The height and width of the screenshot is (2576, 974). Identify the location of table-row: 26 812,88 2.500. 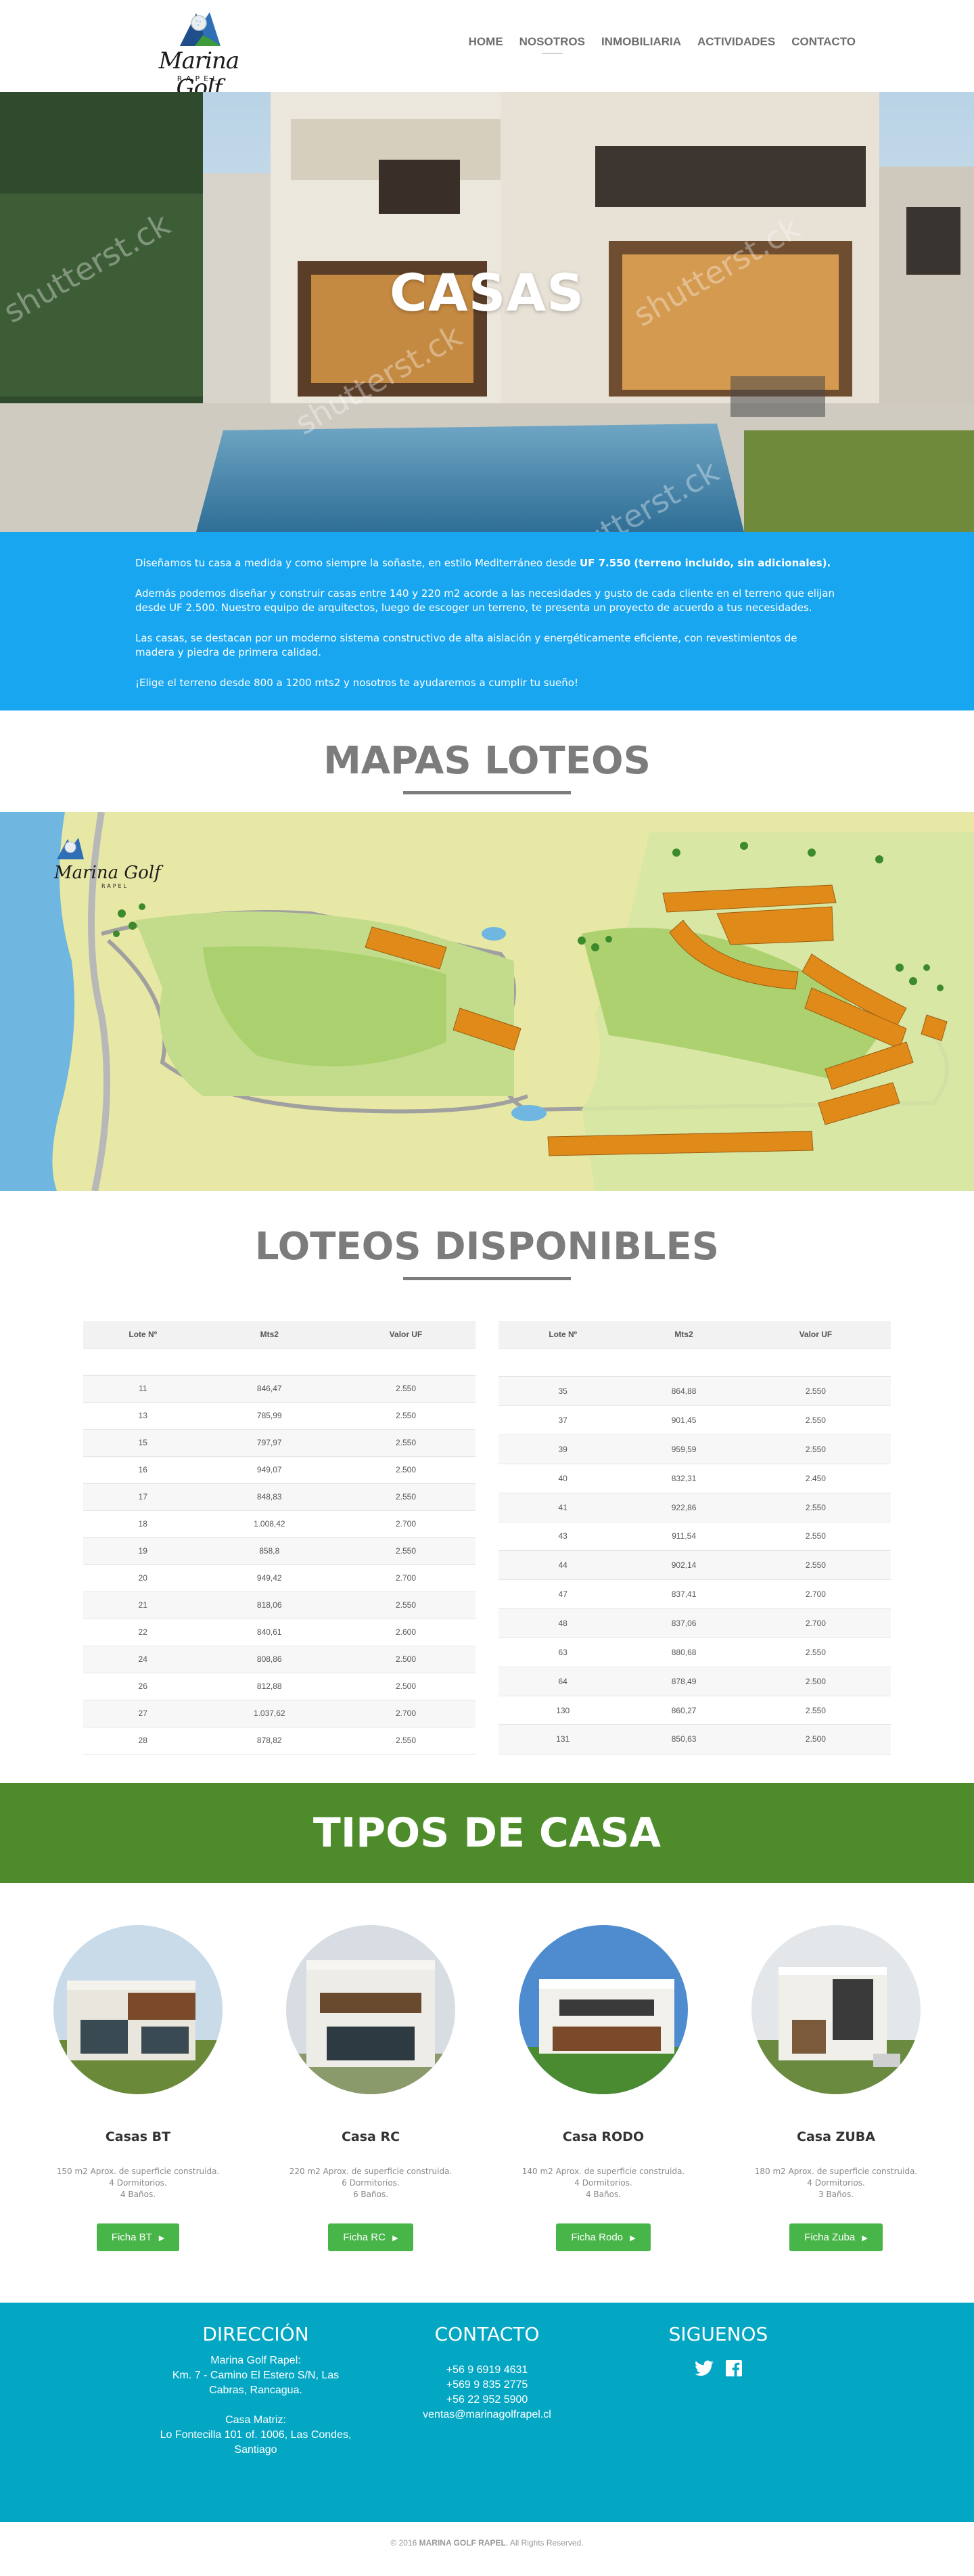
(279, 1687).